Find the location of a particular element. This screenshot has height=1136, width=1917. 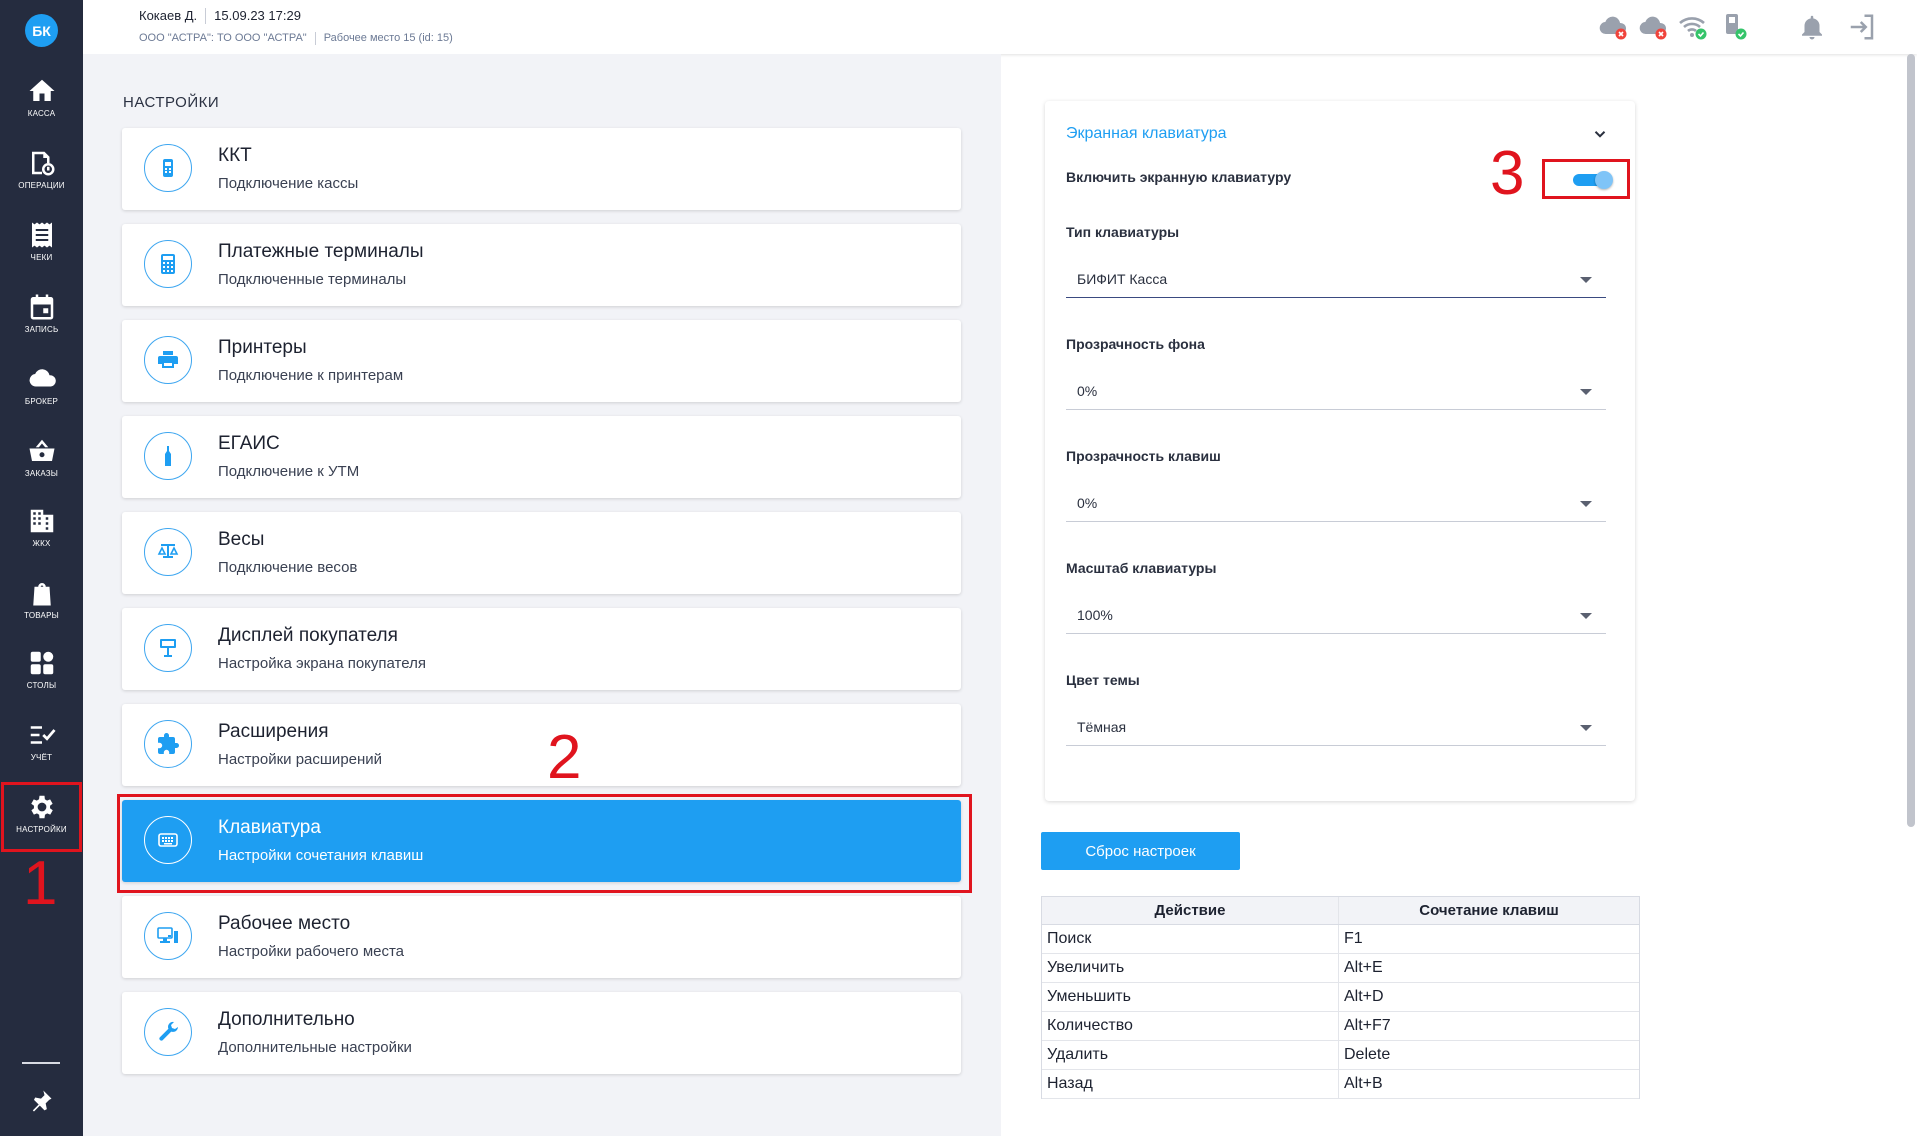

status-icons is located at coordinates (1673, 27).